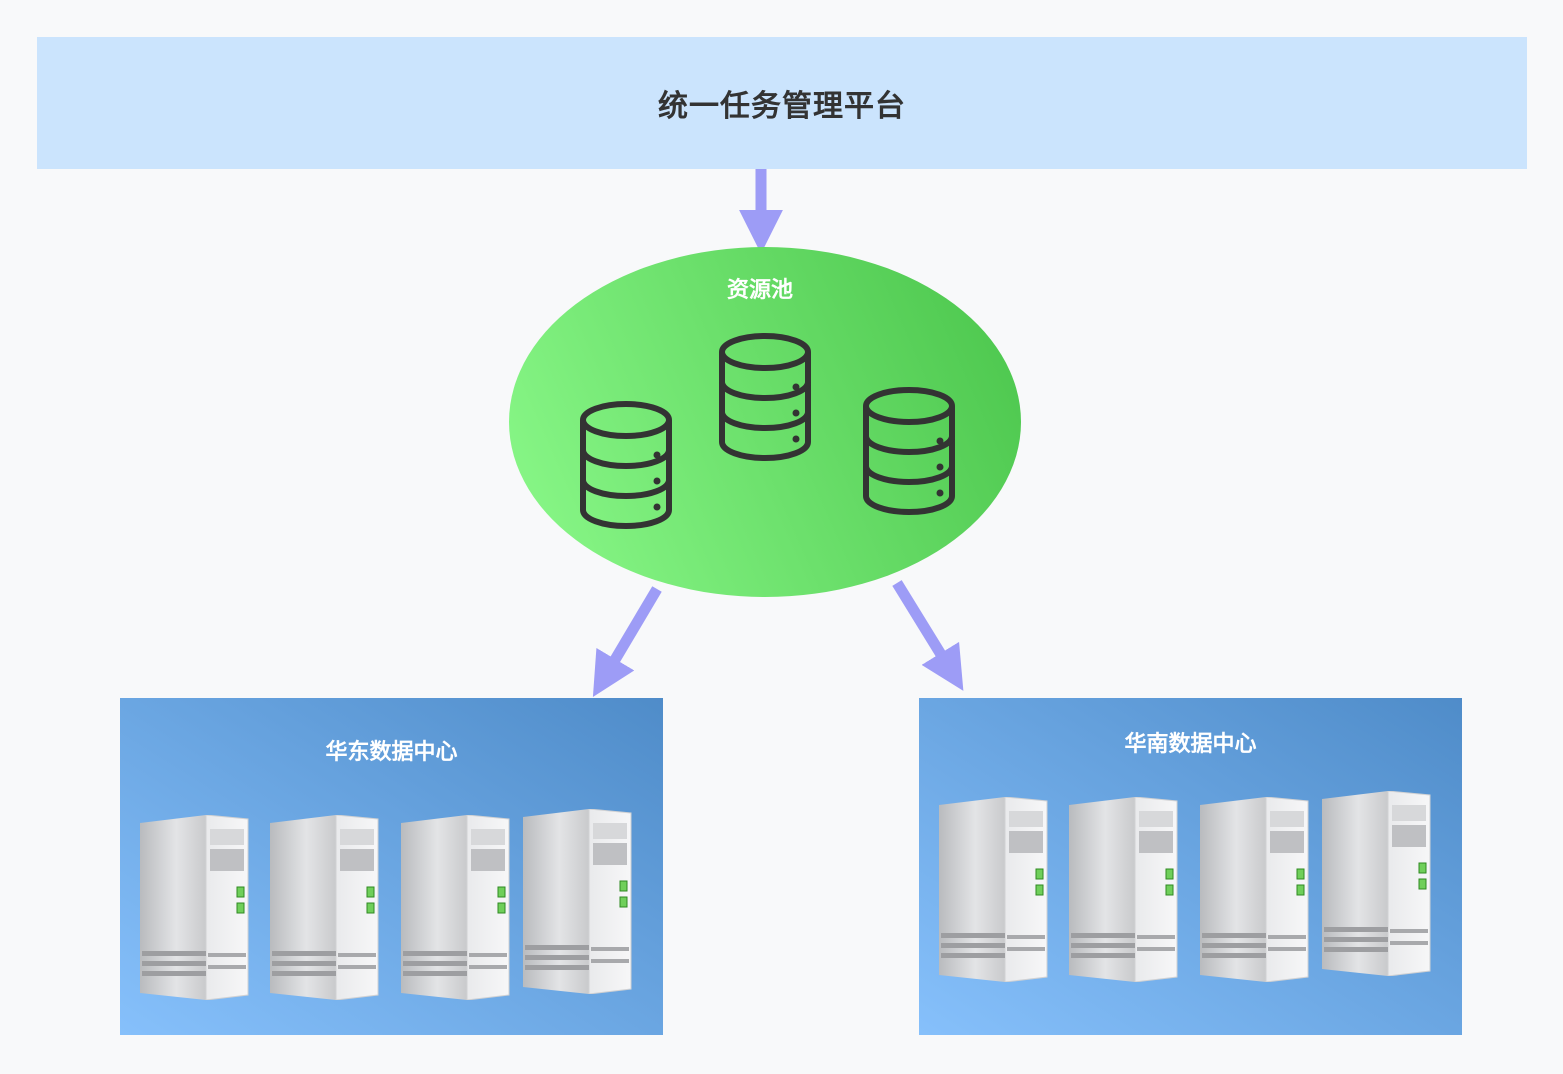 The height and width of the screenshot is (1074, 1563). What do you see at coordinates (391, 752) in the screenshot?
I see `datacenter-east-title: 华东数据中心` at bounding box center [391, 752].